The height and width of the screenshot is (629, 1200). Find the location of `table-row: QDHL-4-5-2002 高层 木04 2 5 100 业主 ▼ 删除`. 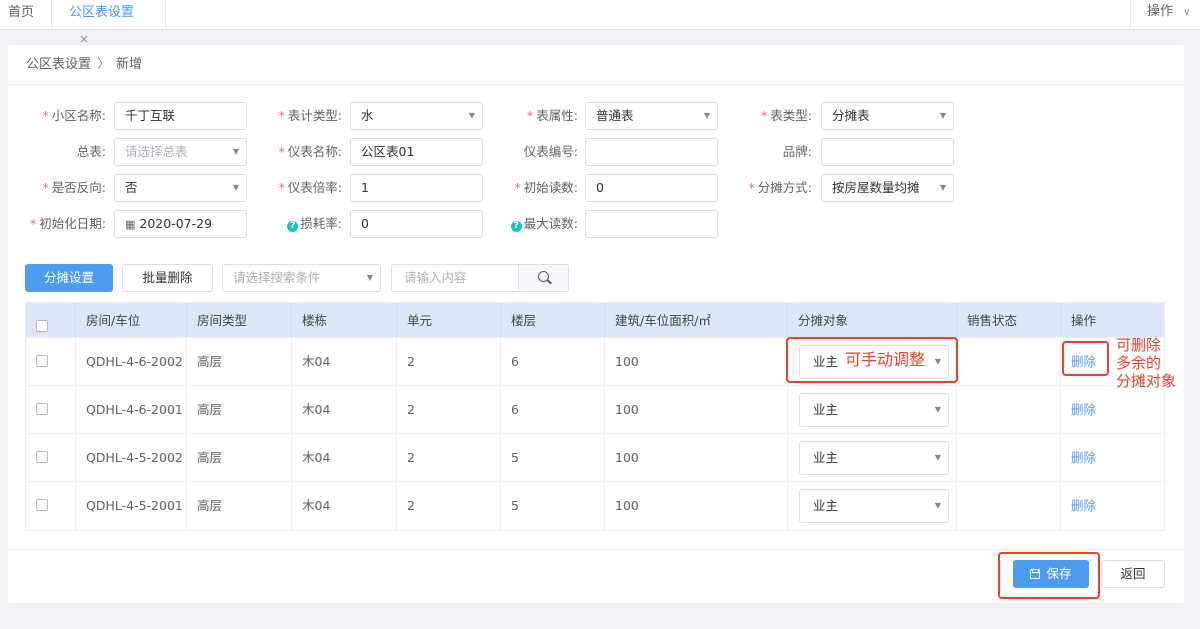

table-row: QDHL-4-5-2002 高层 木04 2 5 100 业主 ▼ 删除 is located at coordinates (595, 458).